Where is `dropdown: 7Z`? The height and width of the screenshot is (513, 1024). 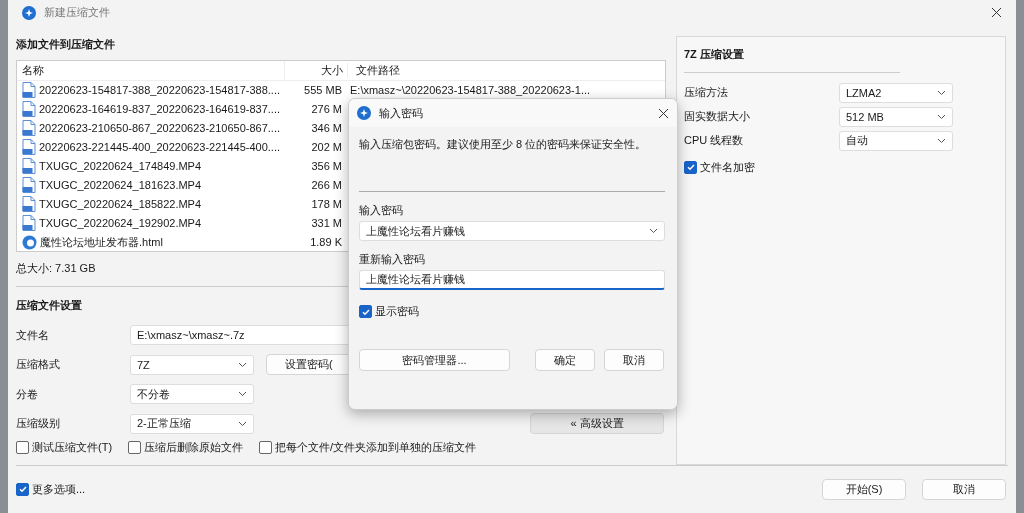 dropdown: 7Z is located at coordinates (192, 364).